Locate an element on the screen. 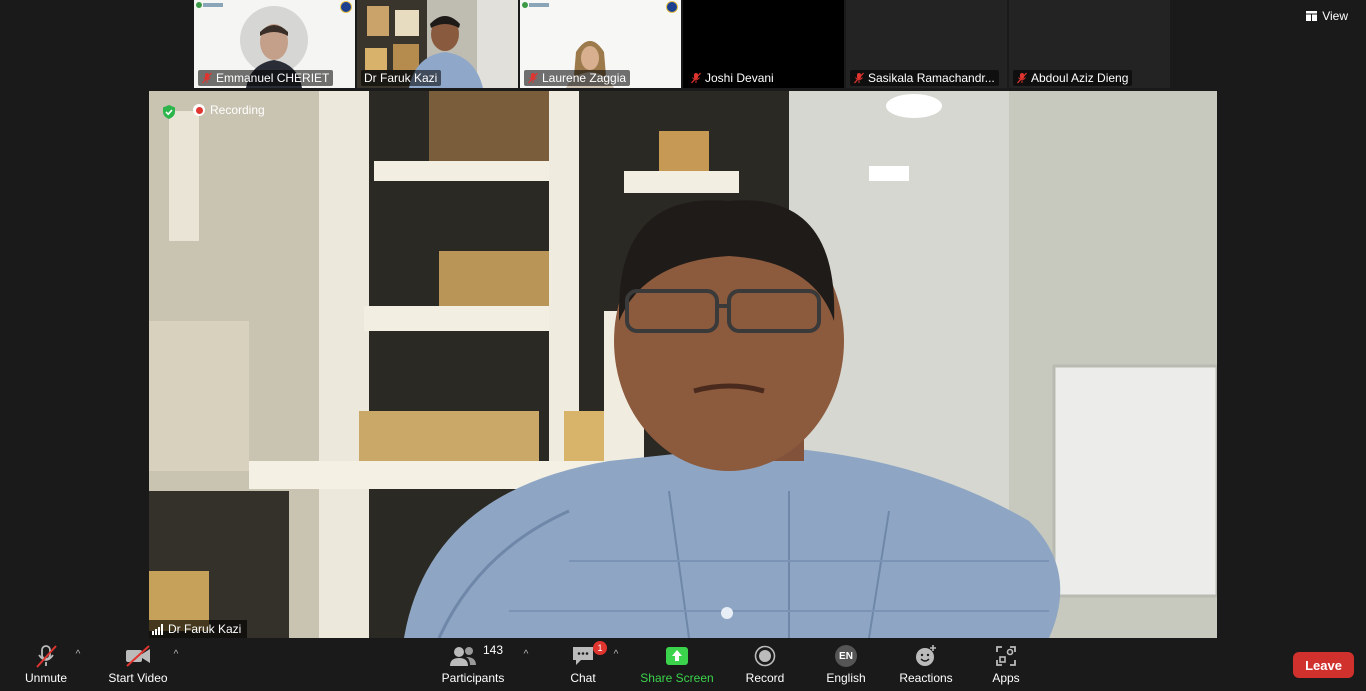 The width and height of the screenshot is (1366, 691). language-globe-icon: EN is located at coordinates (846, 656).